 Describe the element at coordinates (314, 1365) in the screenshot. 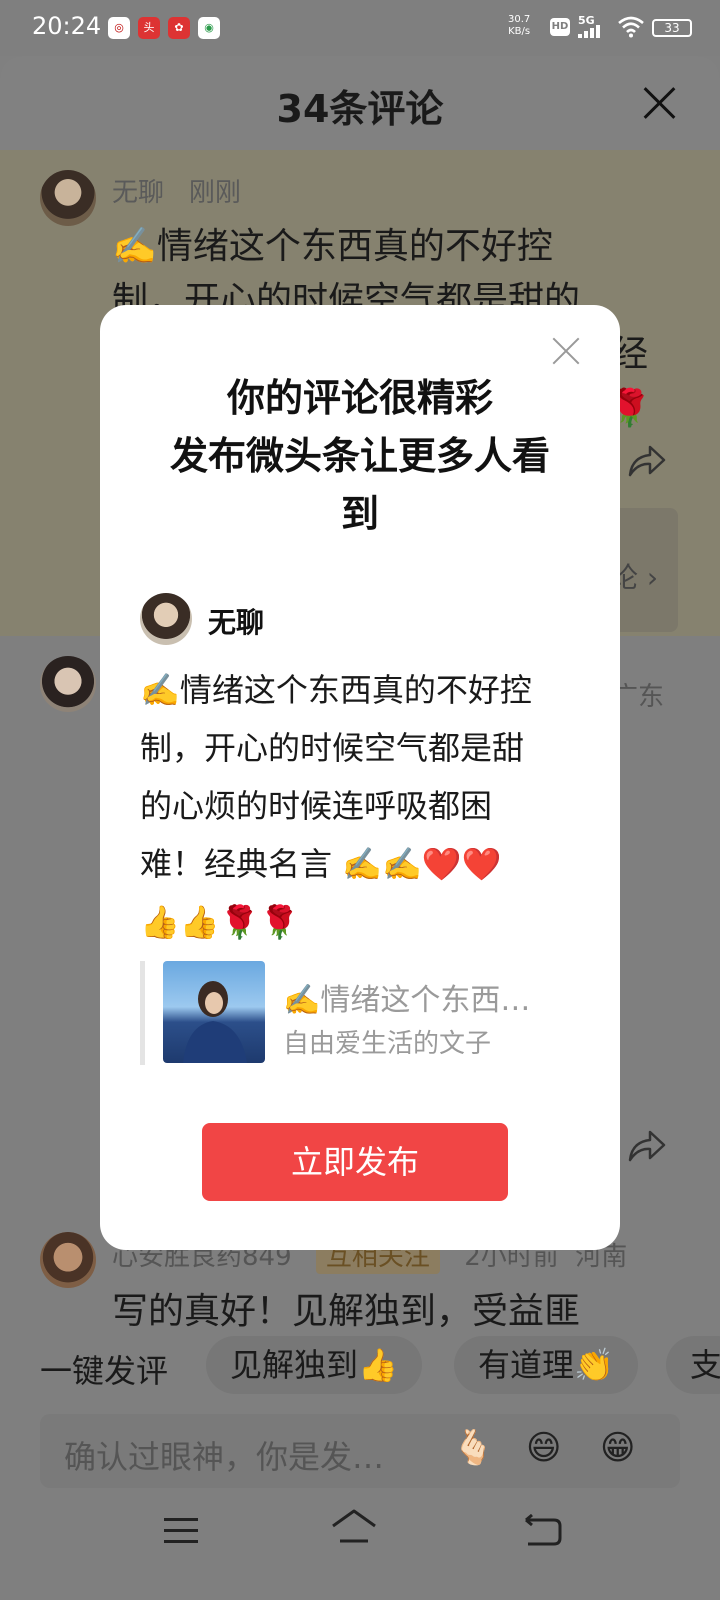

I see `quick-comment-chip: 见解独到👍` at that location.